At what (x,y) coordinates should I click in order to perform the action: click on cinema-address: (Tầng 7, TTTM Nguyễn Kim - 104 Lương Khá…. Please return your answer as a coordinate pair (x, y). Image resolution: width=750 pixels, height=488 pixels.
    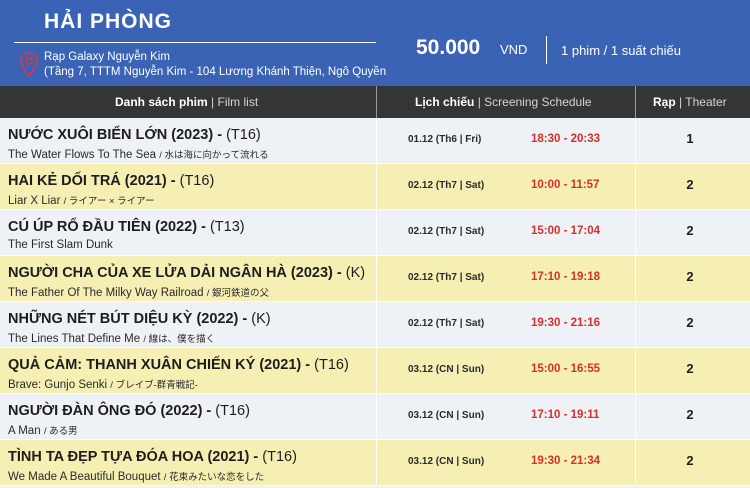
    Looking at the image, I should click on (215, 72).